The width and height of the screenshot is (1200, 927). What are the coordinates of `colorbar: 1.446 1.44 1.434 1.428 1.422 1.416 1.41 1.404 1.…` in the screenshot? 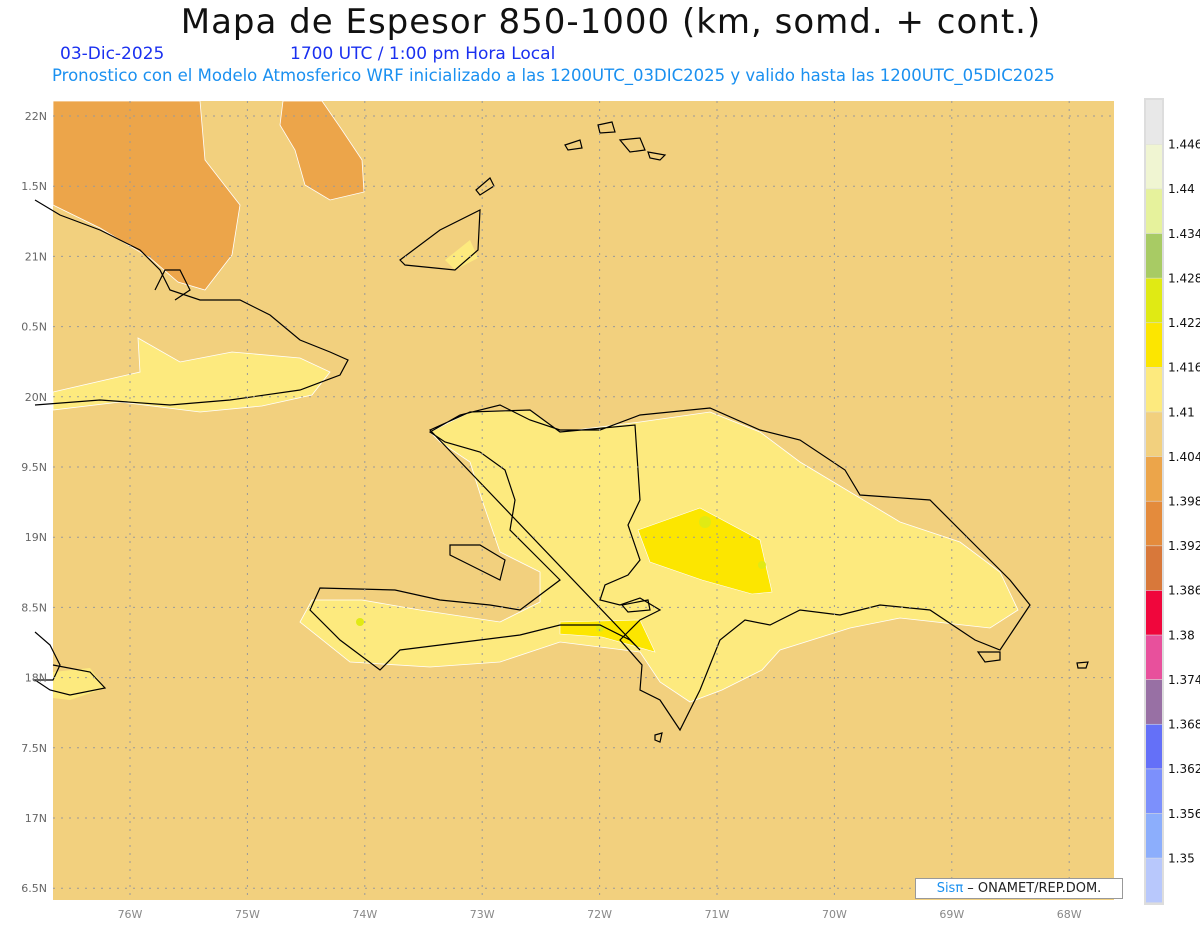 It's located at (1172, 501).